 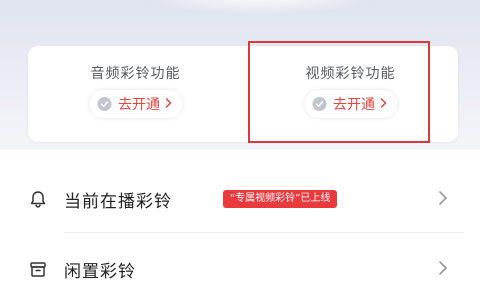 What do you see at coordinates (38, 199) in the screenshot?
I see `bell-icon` at bounding box center [38, 199].